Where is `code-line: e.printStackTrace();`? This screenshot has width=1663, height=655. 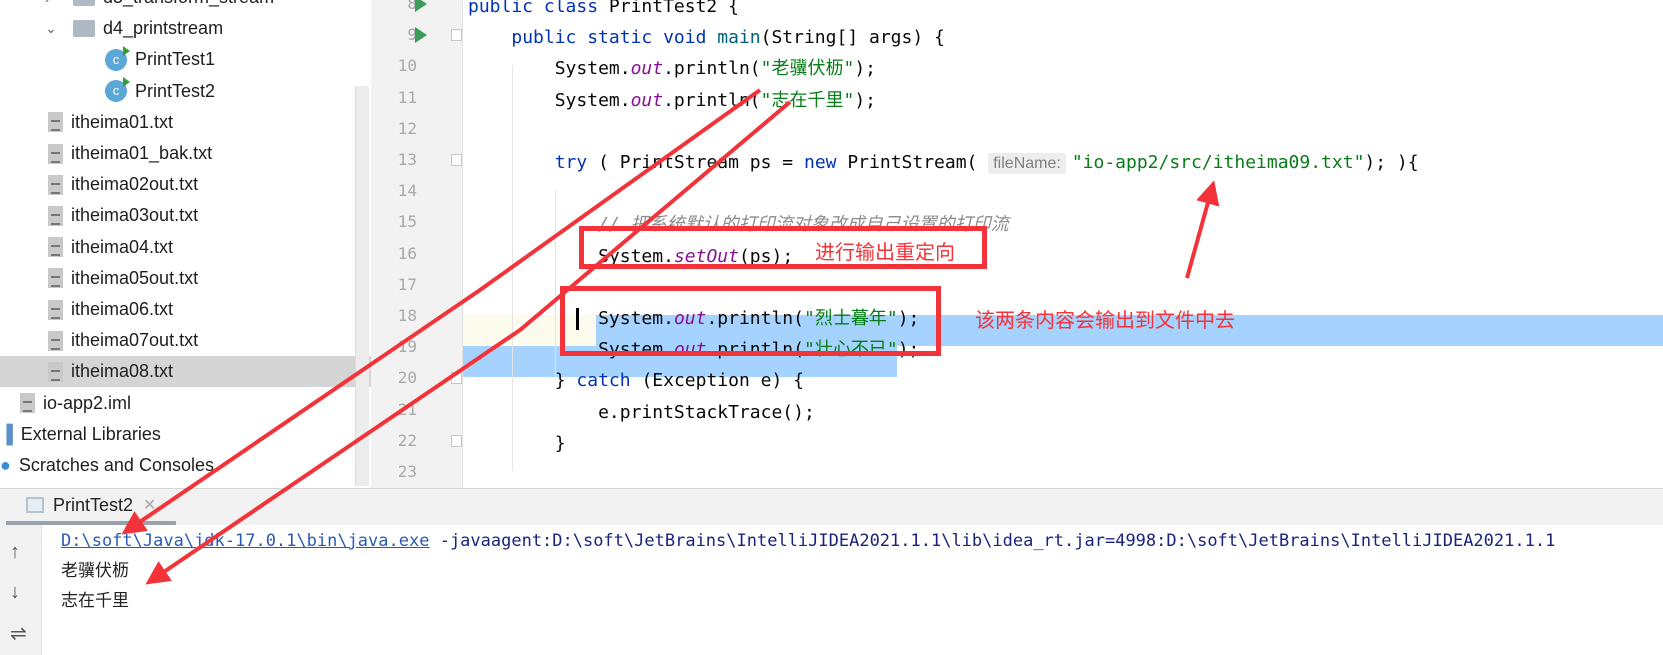
code-line: e.printStackTrace(); is located at coordinates (706, 412).